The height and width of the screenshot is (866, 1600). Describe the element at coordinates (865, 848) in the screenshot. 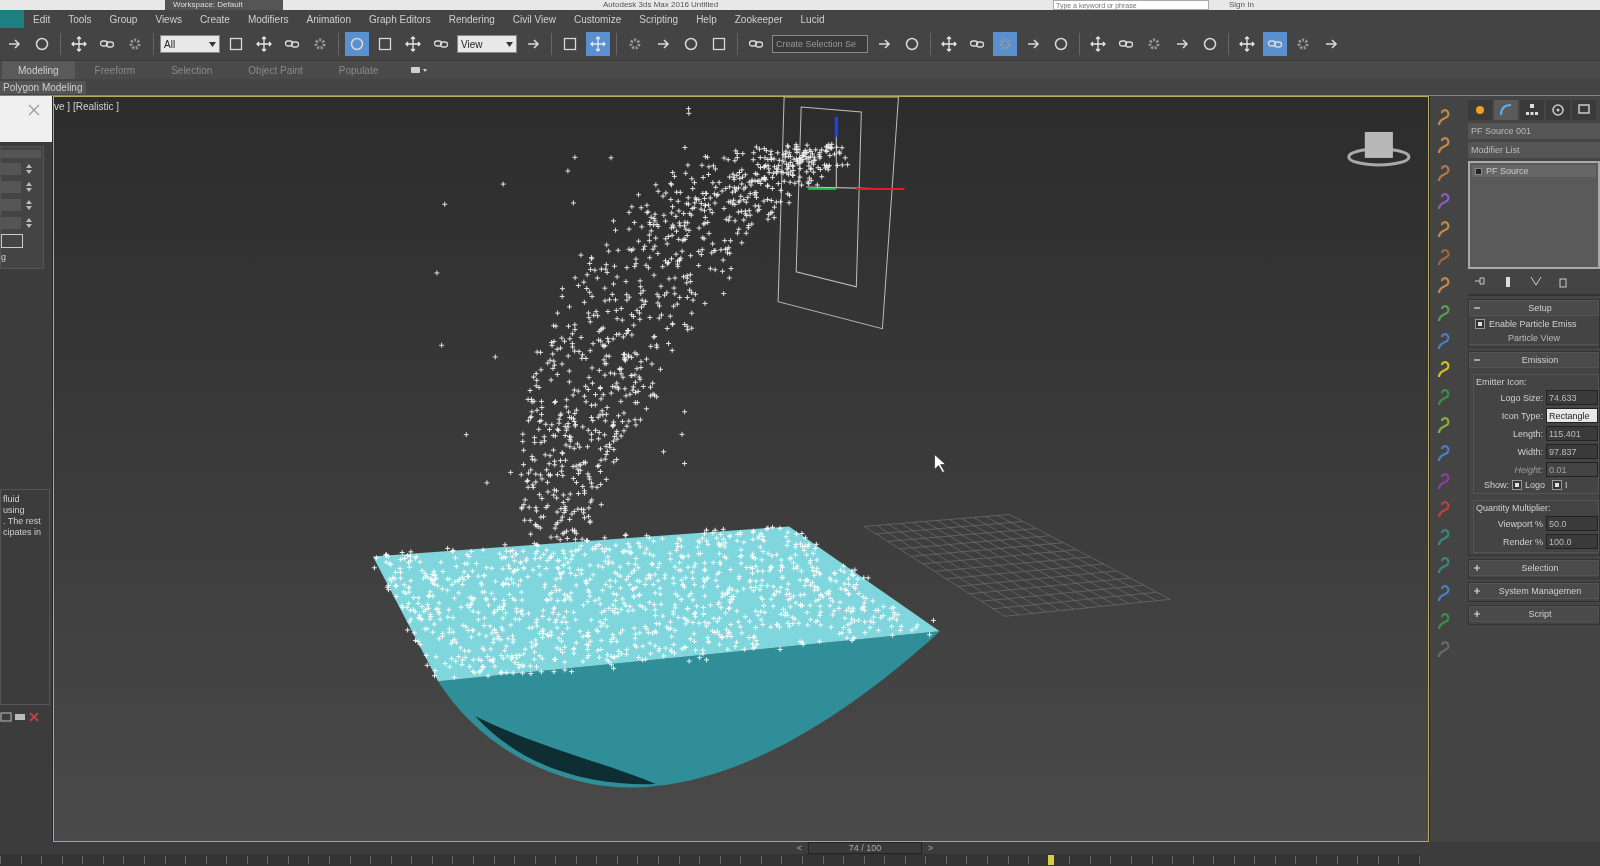

I see `frame-counter: 74 / 100` at that location.